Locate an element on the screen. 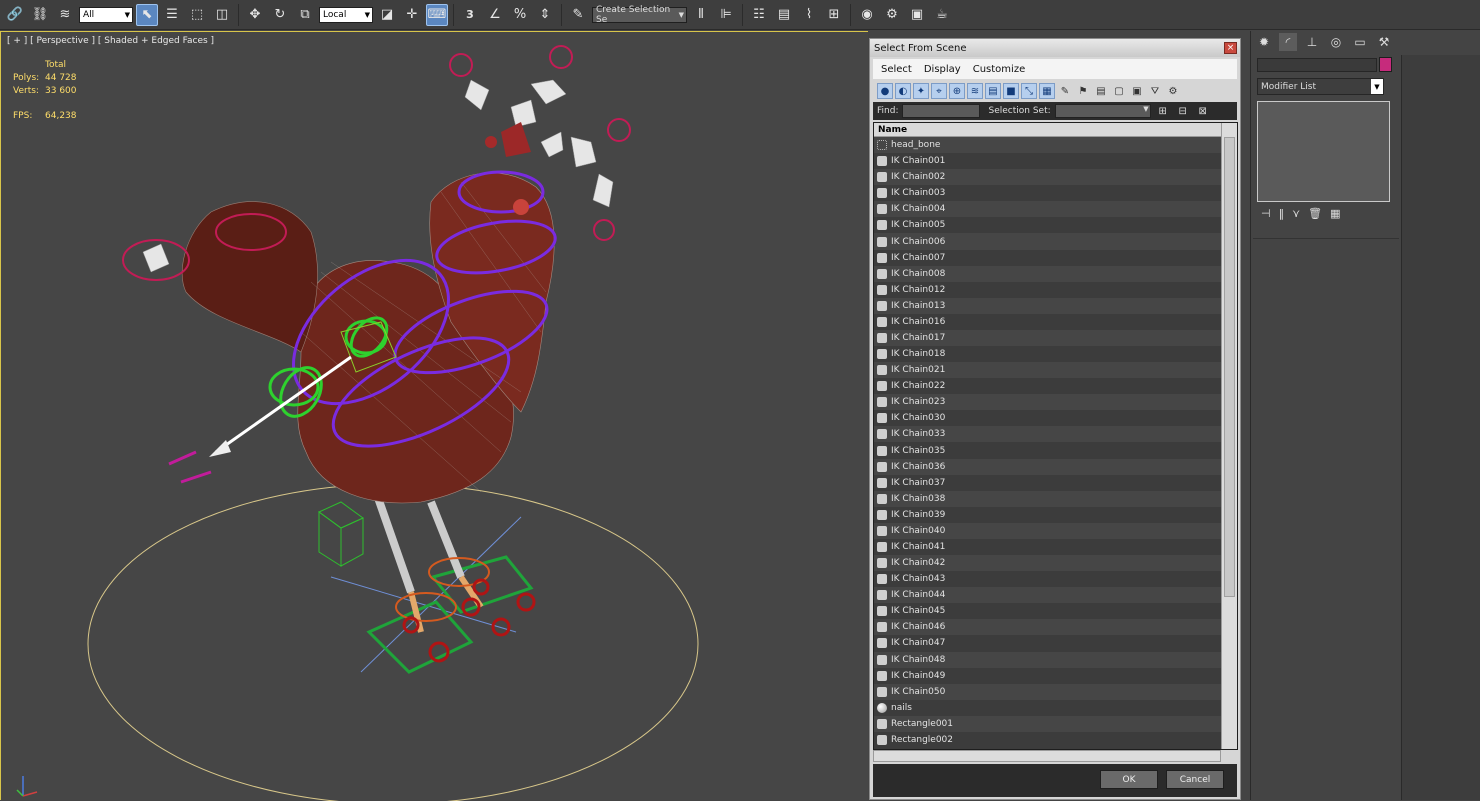  list-item: IK Chain012 is located at coordinates (1047, 289).